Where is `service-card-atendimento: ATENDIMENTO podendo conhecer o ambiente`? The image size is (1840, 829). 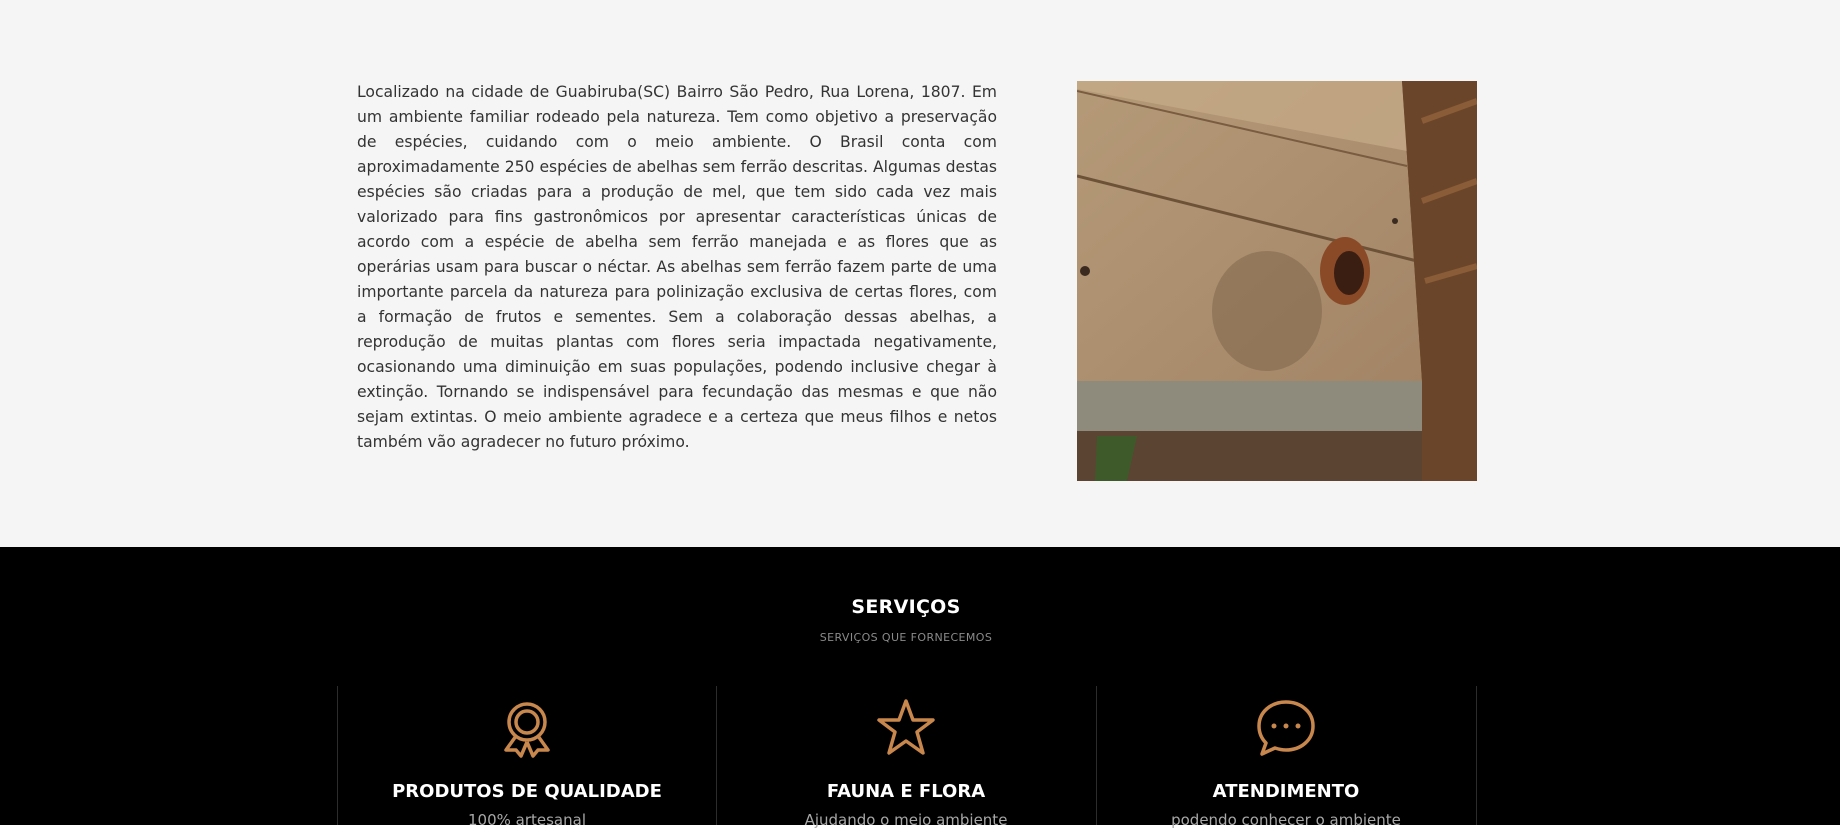
service-card-atendimento: ATENDIMENTO podendo conhecer o ambiente is located at coordinates (1286, 757).